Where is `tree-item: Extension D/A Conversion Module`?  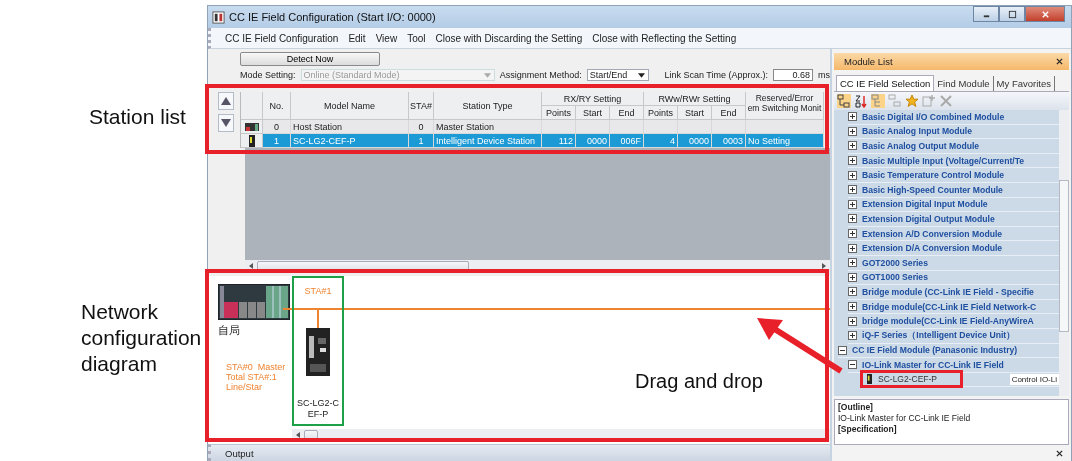
tree-item: Extension D/A Conversion Module is located at coordinates (953, 248).